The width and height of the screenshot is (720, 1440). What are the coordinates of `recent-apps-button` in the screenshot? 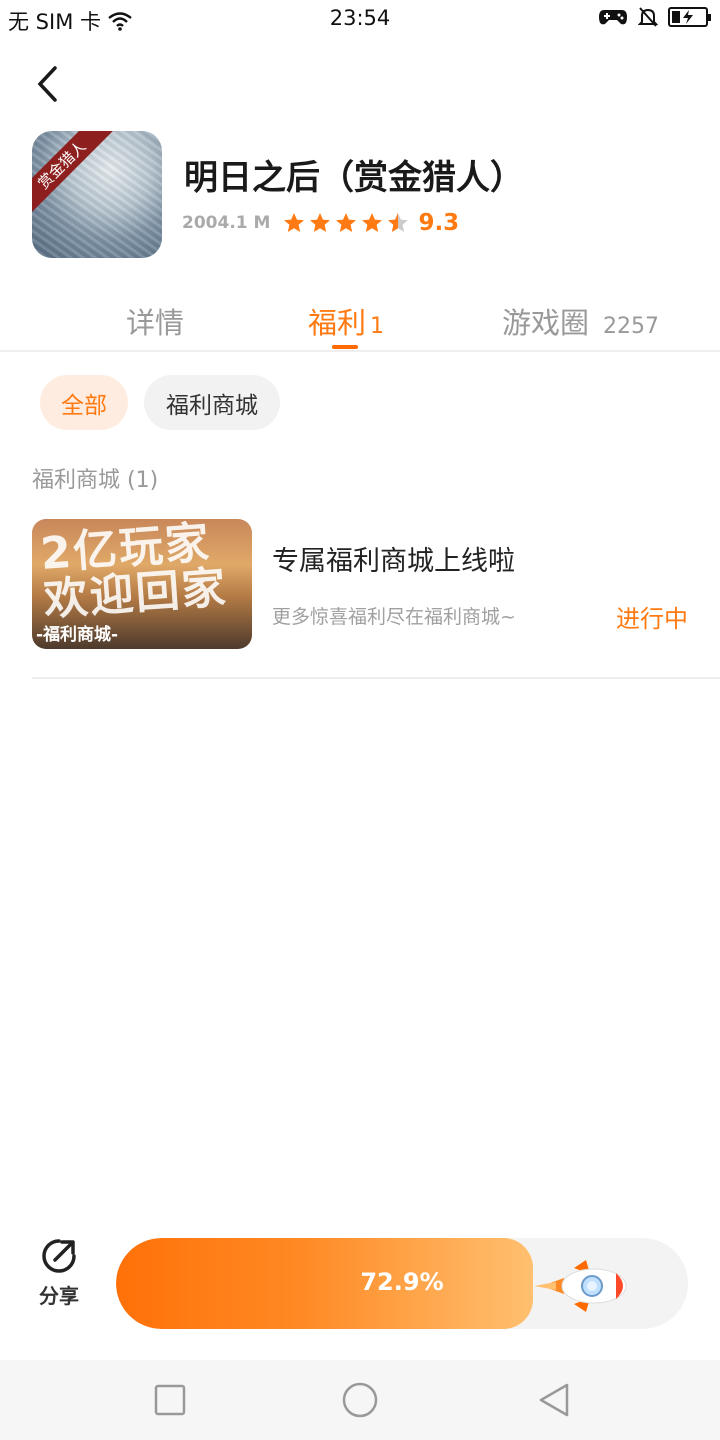 It's located at (170, 1400).